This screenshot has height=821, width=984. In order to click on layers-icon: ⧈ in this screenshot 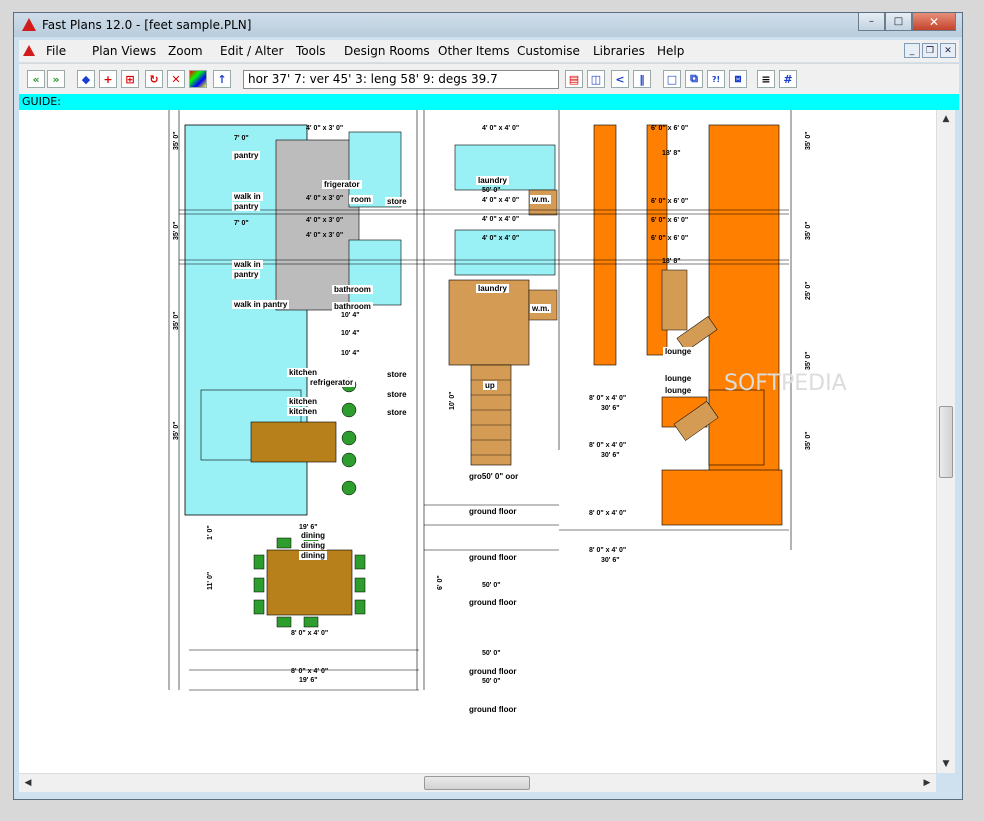, I will do `click(738, 79)`.